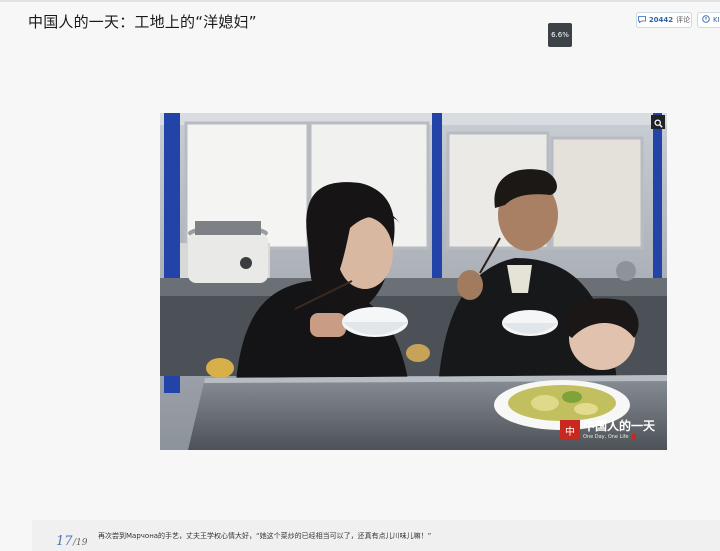 Image resolution: width=720 pixels, height=551 pixels. I want to click on search-icon, so click(658, 122).